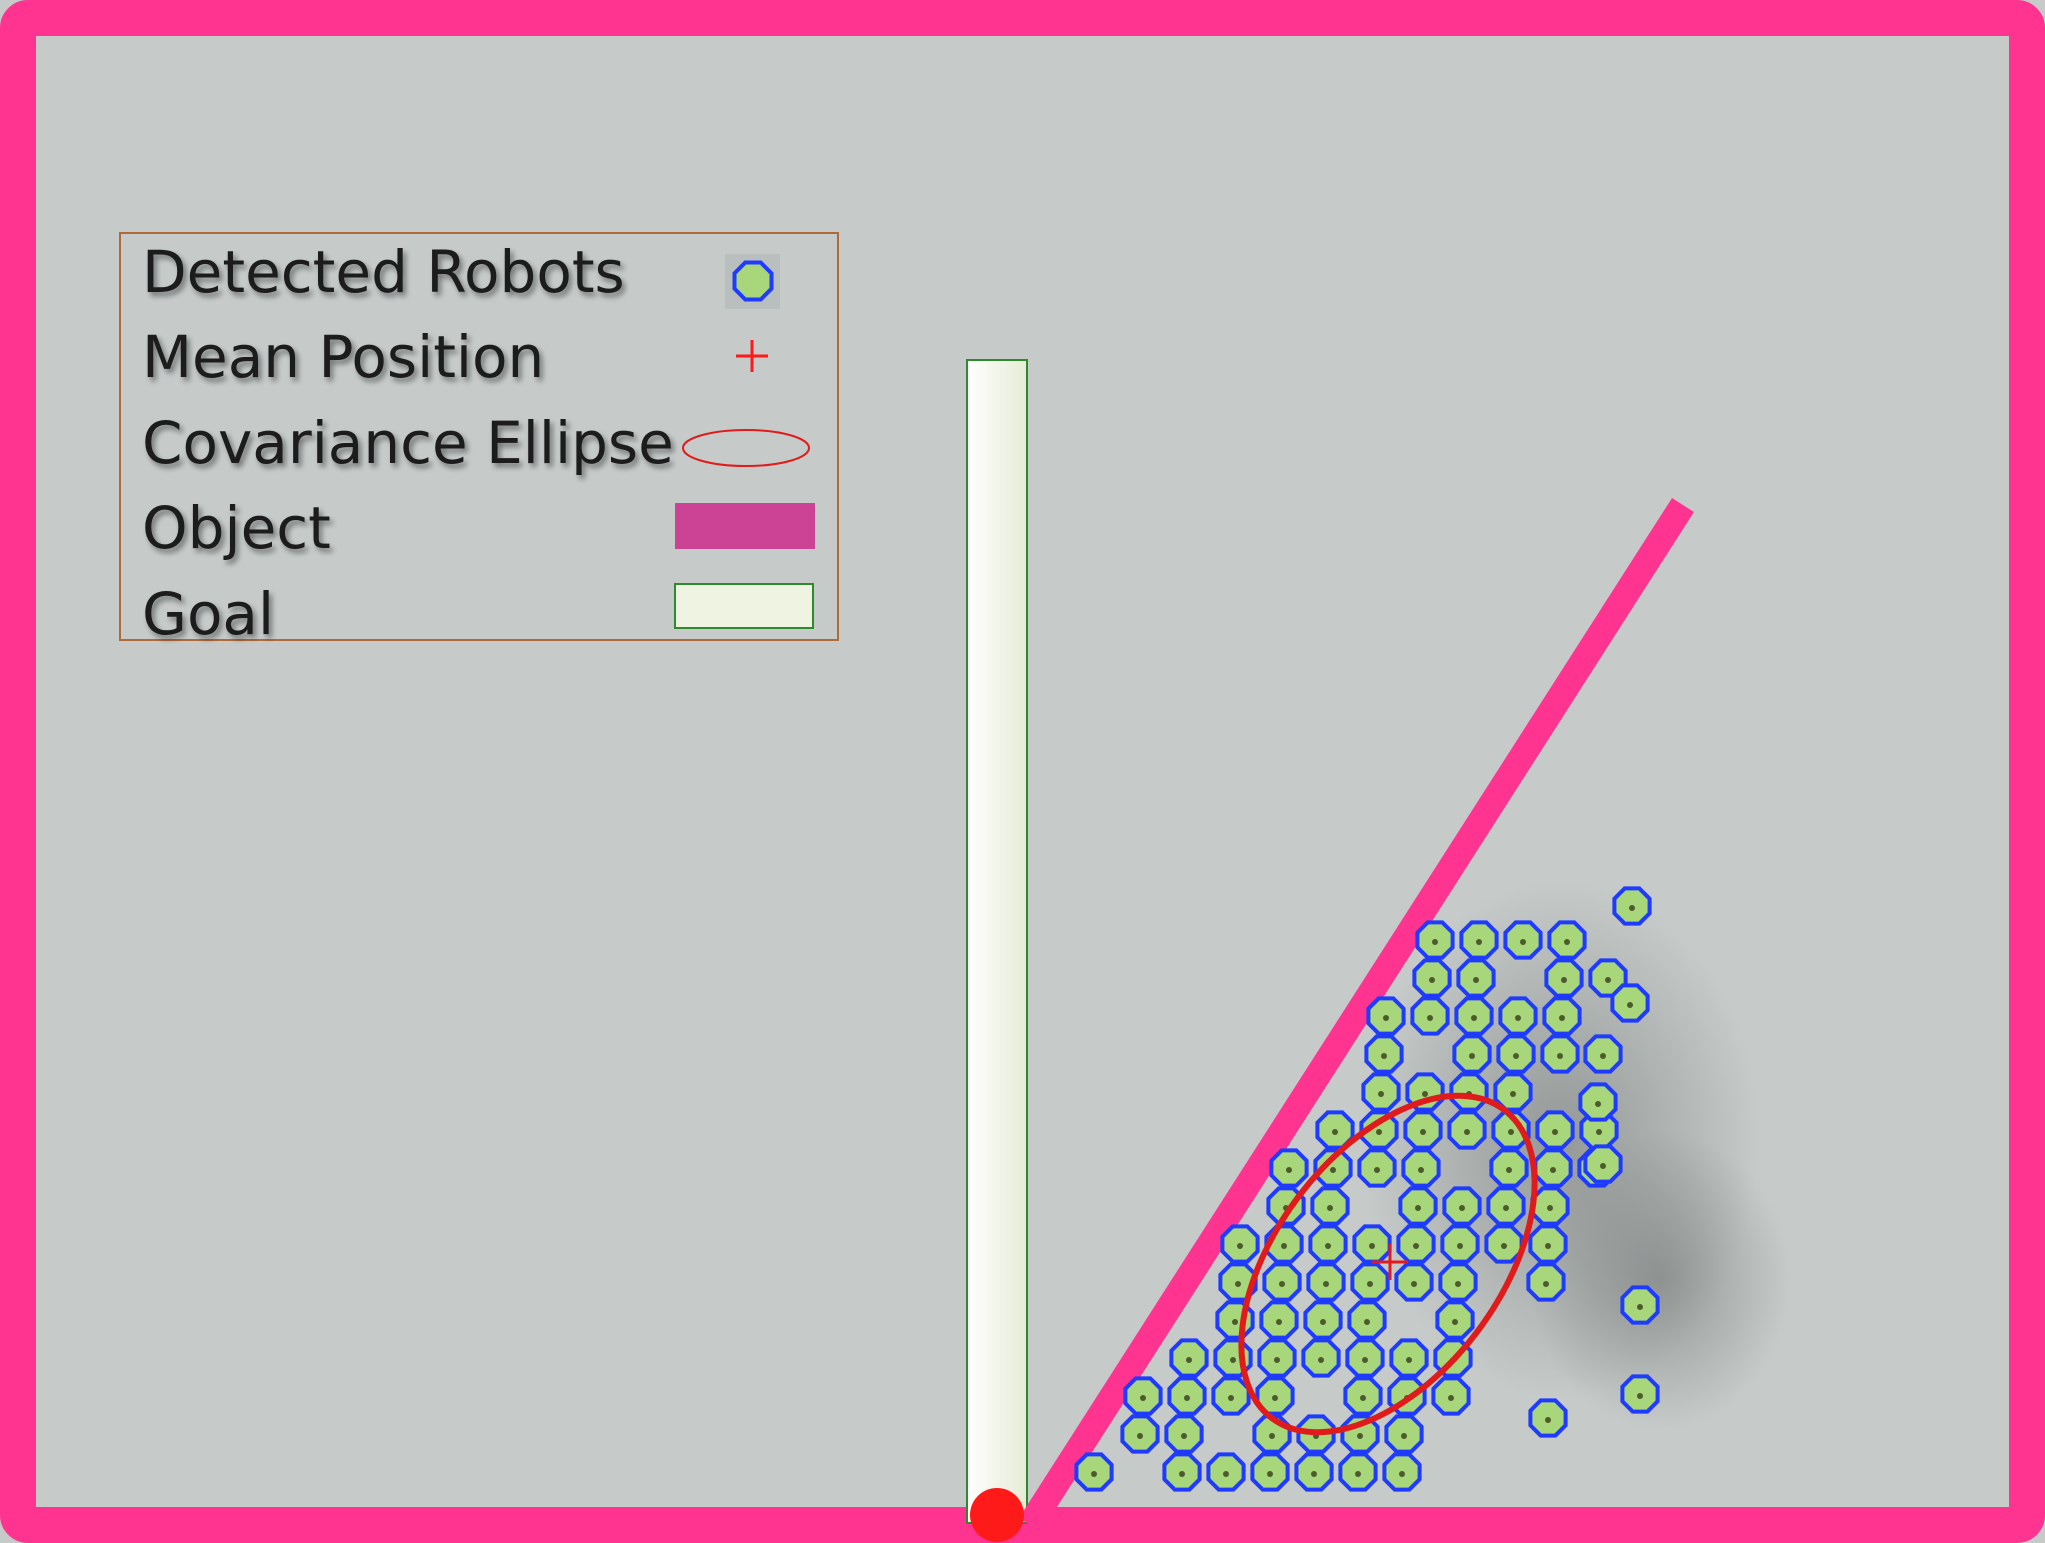  What do you see at coordinates (408, 443) in the screenshot?
I see `legend-label-covariance-ellipse: Covariance Ellipse` at bounding box center [408, 443].